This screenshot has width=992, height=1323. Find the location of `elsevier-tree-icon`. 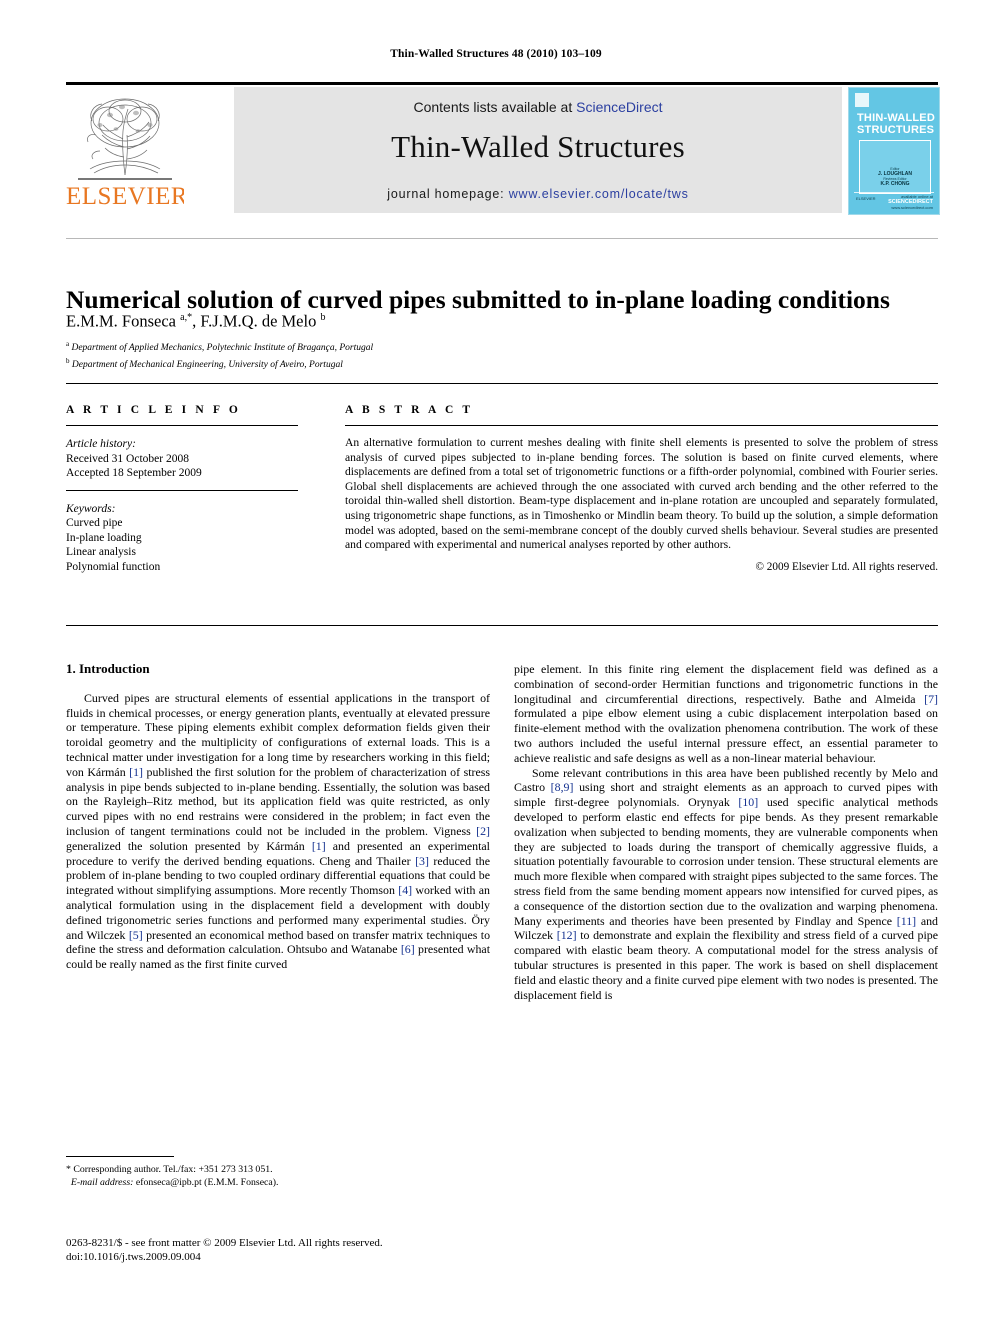

elsevier-tree-icon is located at coordinates (125, 139).